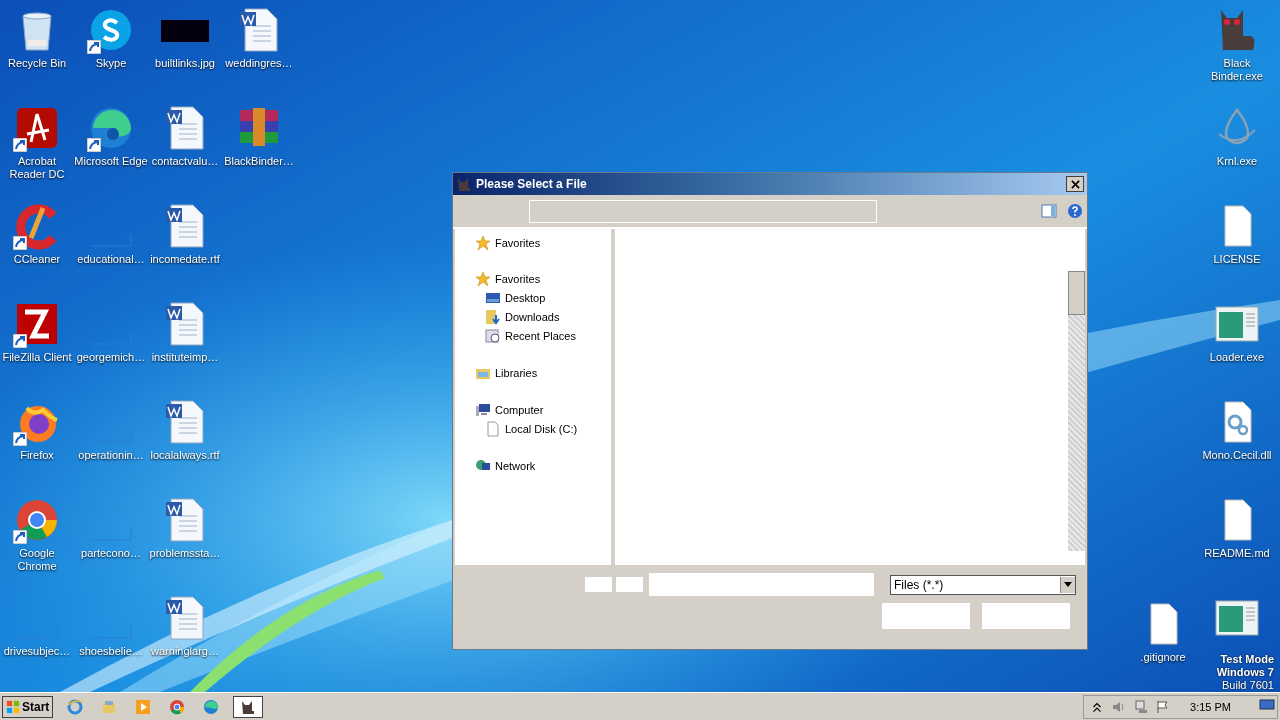 Image resolution: width=1280 pixels, height=720 pixels. What do you see at coordinates (983, 584) in the screenshot?
I see `file-type-dropdown: Files (*.*)` at bounding box center [983, 584].